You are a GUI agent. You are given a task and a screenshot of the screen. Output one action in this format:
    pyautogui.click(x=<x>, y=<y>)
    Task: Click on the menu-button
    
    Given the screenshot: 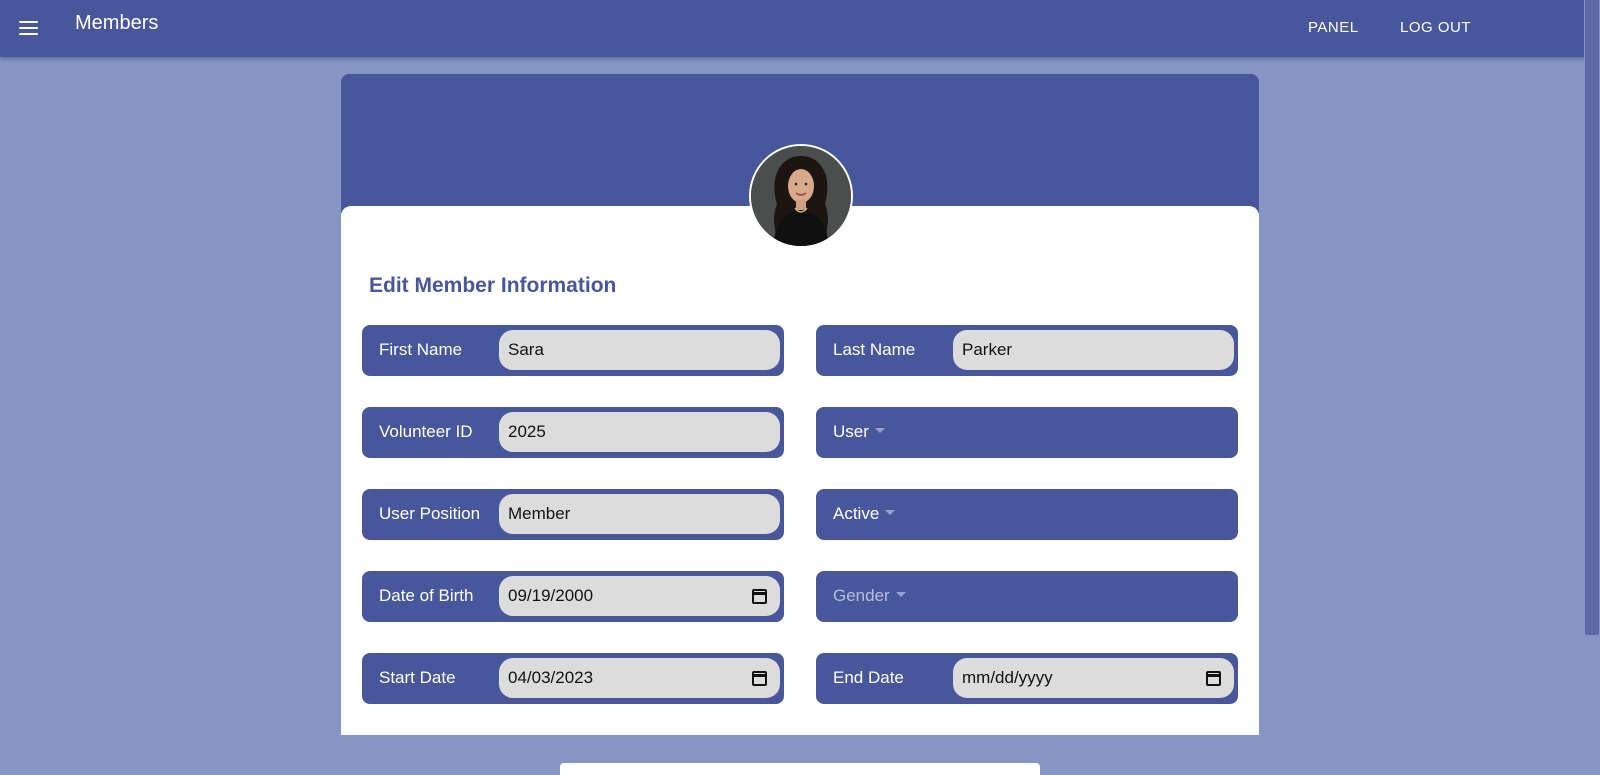 What is the action you would take?
    pyautogui.click(x=29, y=28)
    